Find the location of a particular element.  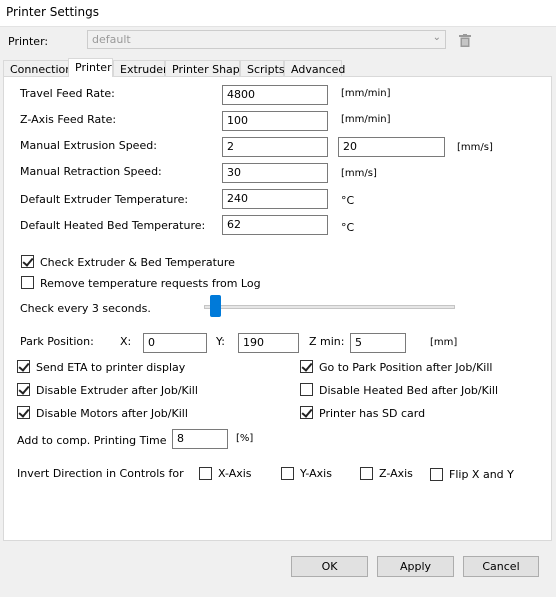

park-y-input: 190 is located at coordinates (268, 343).